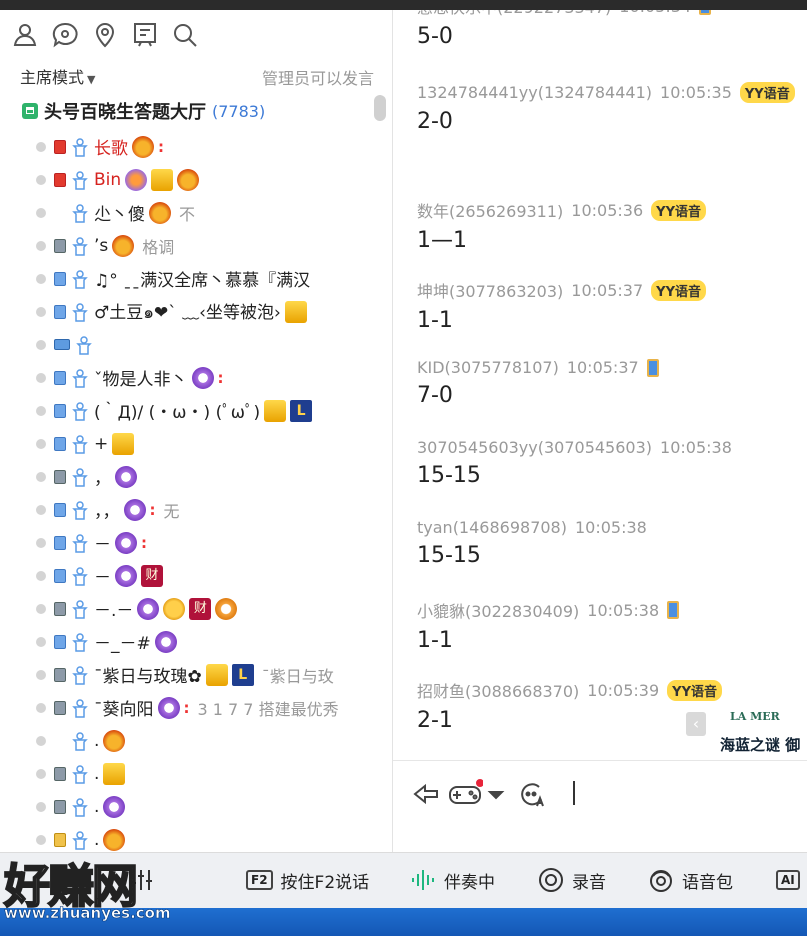 The height and width of the screenshot is (936, 807). I want to click on message-sender: KID(3075778107), so click(488, 367).